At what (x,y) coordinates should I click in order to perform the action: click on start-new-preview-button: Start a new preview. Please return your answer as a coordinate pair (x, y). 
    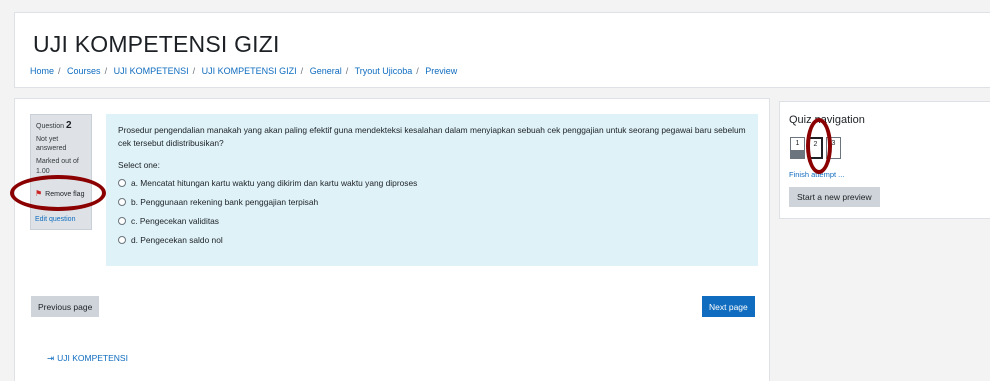
    Looking at the image, I should click on (834, 197).